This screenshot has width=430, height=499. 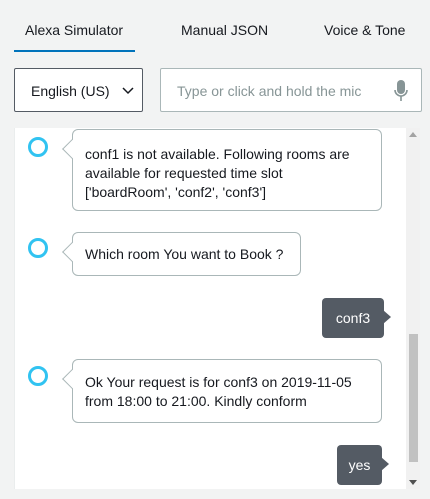 What do you see at coordinates (413, 398) in the screenshot?
I see `scrollbar-thumb` at bounding box center [413, 398].